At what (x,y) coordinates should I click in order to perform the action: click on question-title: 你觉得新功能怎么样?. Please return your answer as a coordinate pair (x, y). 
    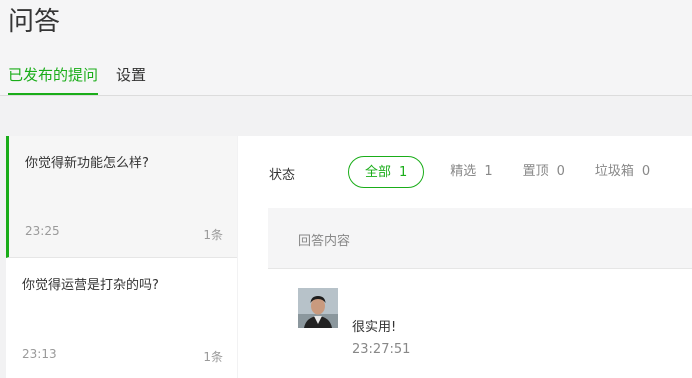
    Looking at the image, I should click on (87, 163).